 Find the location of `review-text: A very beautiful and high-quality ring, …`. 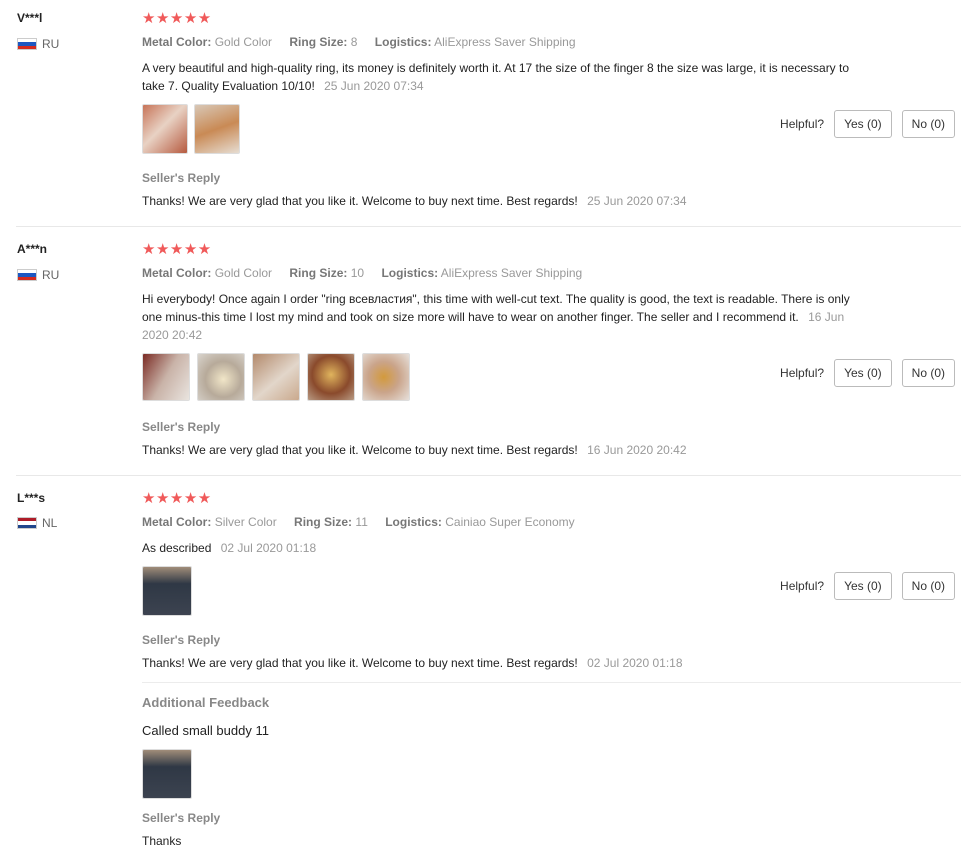

review-text: A very beautiful and high-quality ring, … is located at coordinates (502, 77).